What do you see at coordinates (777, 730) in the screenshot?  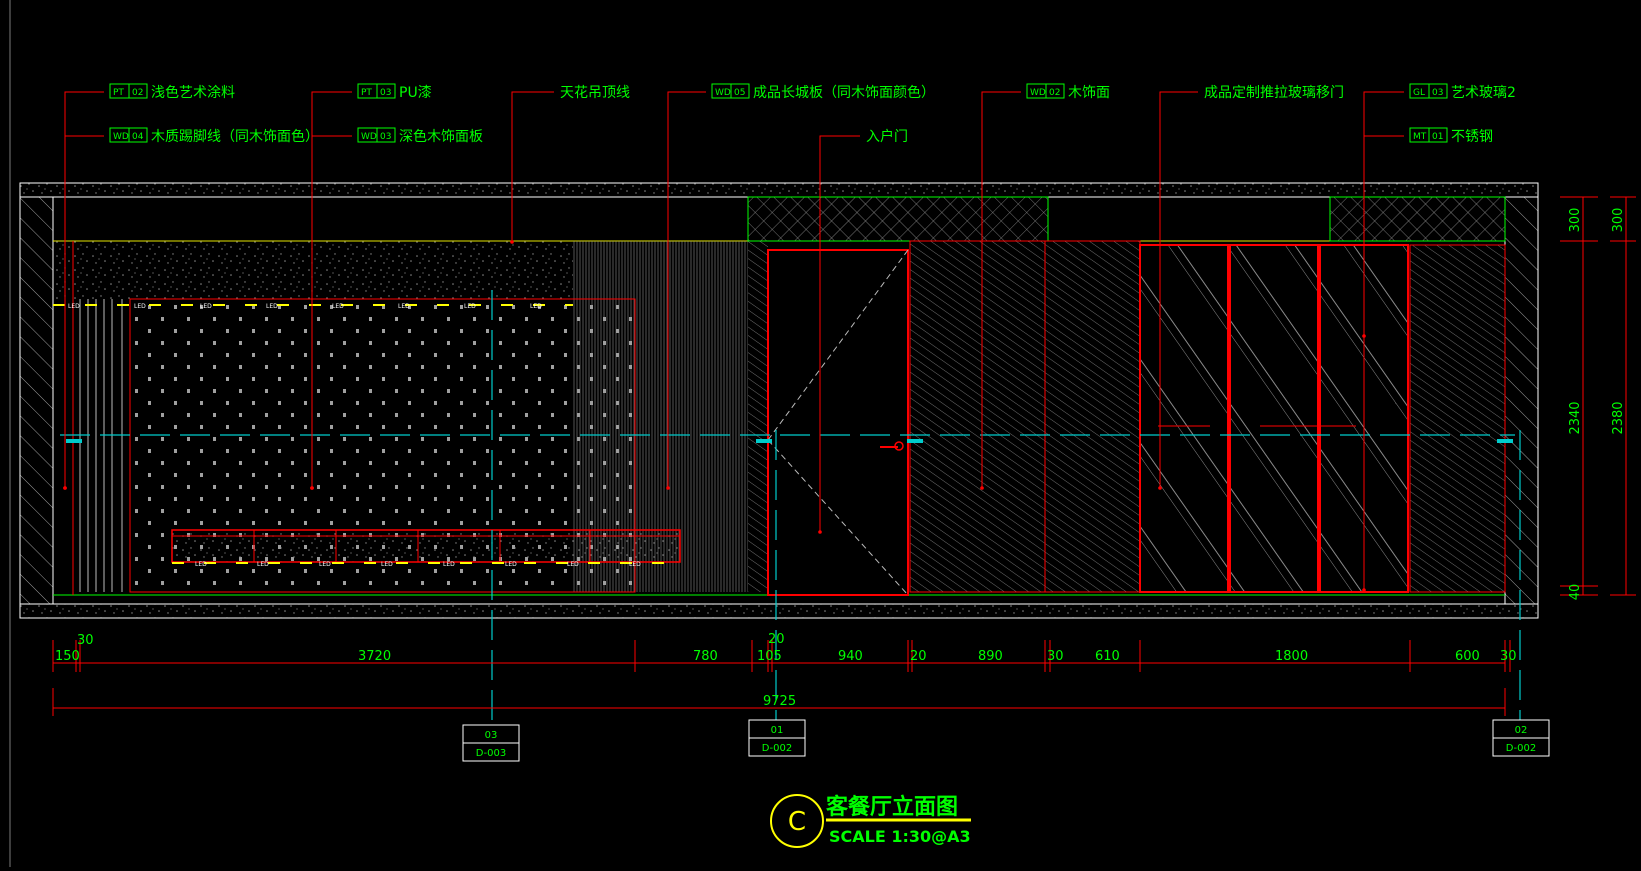 I see `section-number: 01` at bounding box center [777, 730].